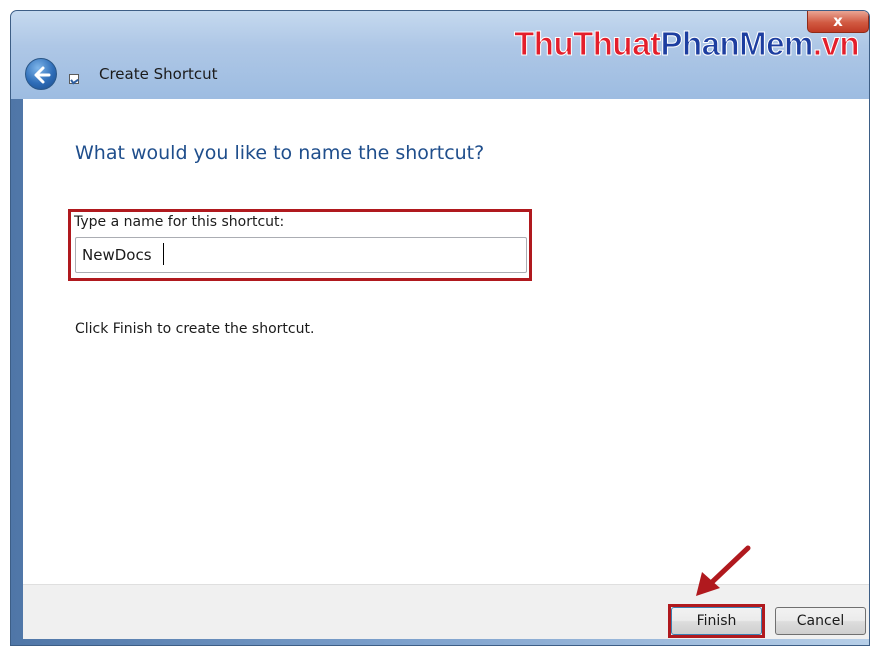 The height and width of the screenshot is (648, 870). Describe the element at coordinates (163, 254) in the screenshot. I see `text-caret` at that location.